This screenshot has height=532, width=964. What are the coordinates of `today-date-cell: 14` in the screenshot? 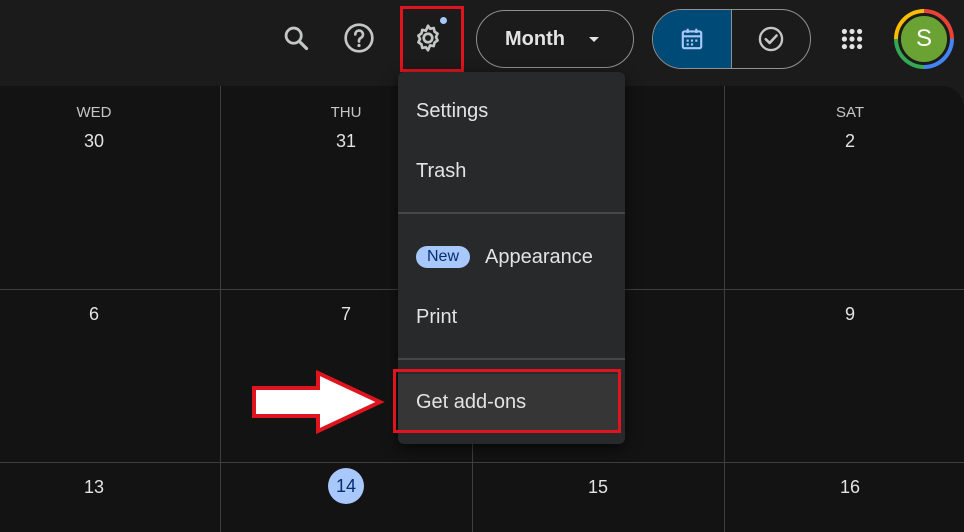 It's located at (346, 486).